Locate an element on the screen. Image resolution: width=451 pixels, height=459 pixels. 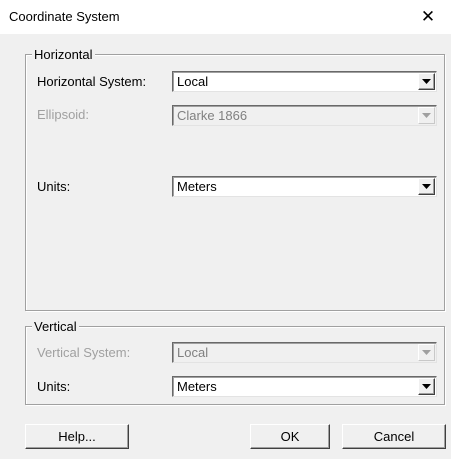
horizontal-units-label: Units: is located at coordinates (54, 186).